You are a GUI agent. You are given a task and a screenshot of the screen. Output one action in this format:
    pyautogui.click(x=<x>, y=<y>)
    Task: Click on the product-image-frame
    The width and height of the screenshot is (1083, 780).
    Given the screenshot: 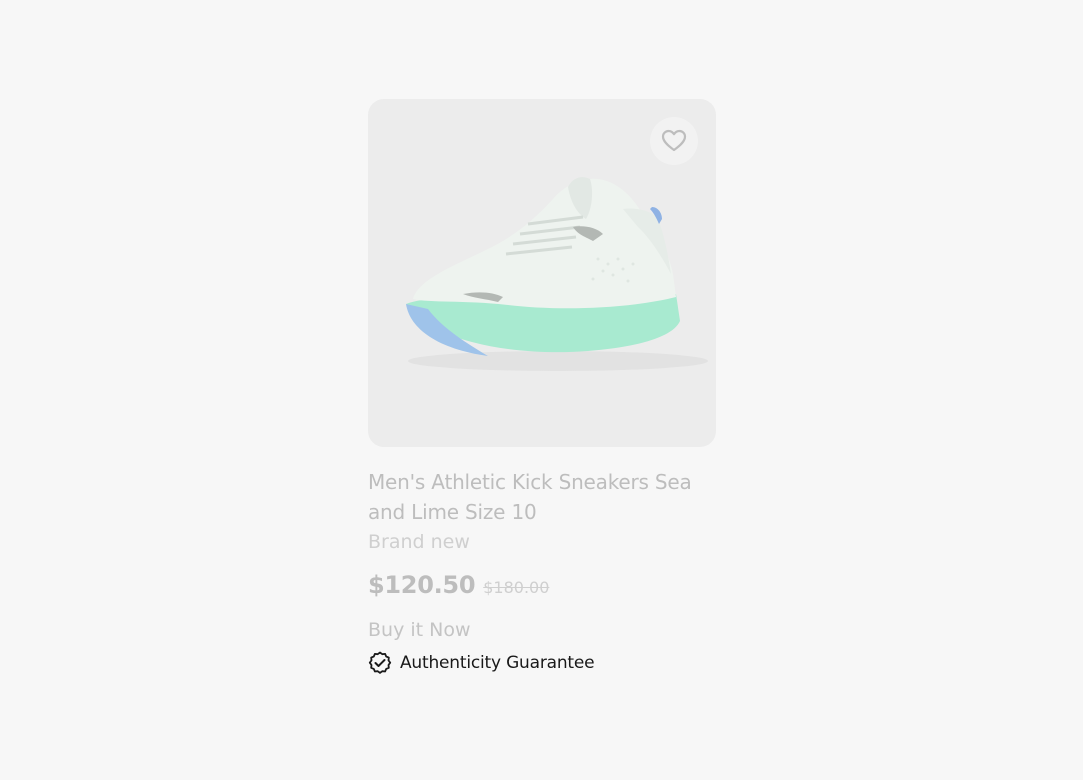 What is the action you would take?
    pyautogui.click(x=542, y=273)
    